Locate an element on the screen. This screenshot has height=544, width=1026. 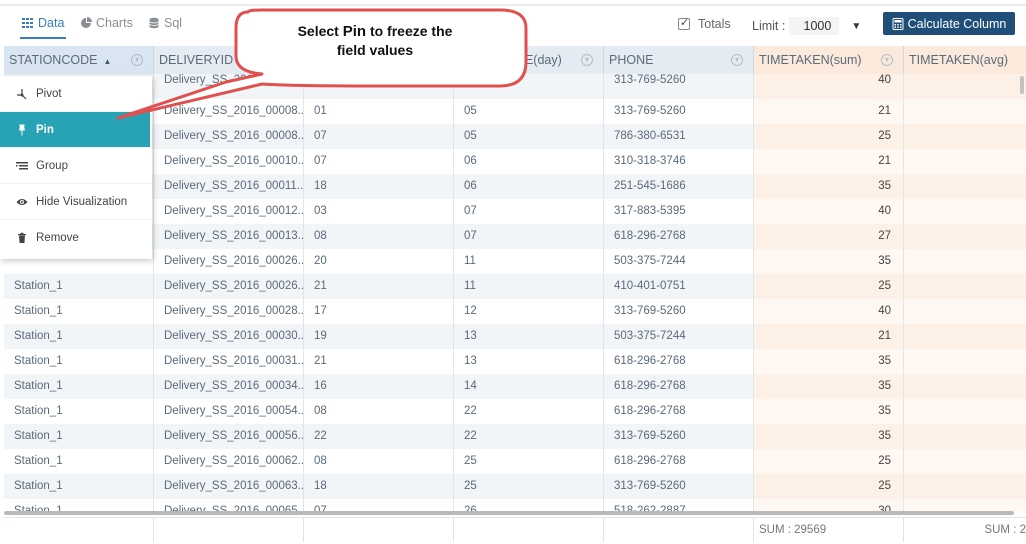
menu-item-group: Group is located at coordinates (76, 166).